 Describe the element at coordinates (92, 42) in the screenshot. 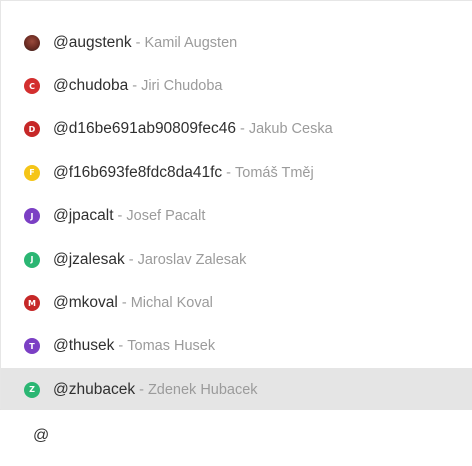

I see `mention-handle: @augstenk` at that location.